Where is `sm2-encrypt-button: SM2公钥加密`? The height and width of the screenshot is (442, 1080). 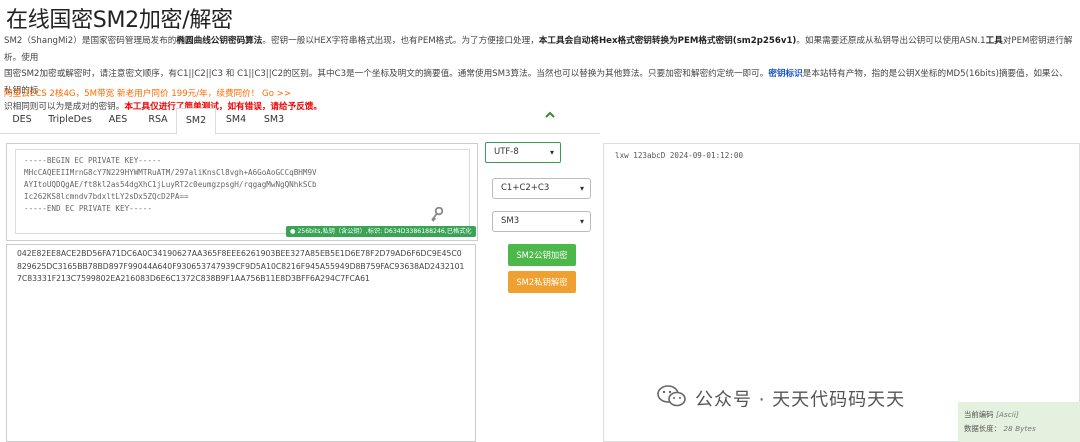
sm2-encrypt-button: SM2公钥加密 is located at coordinates (542, 255).